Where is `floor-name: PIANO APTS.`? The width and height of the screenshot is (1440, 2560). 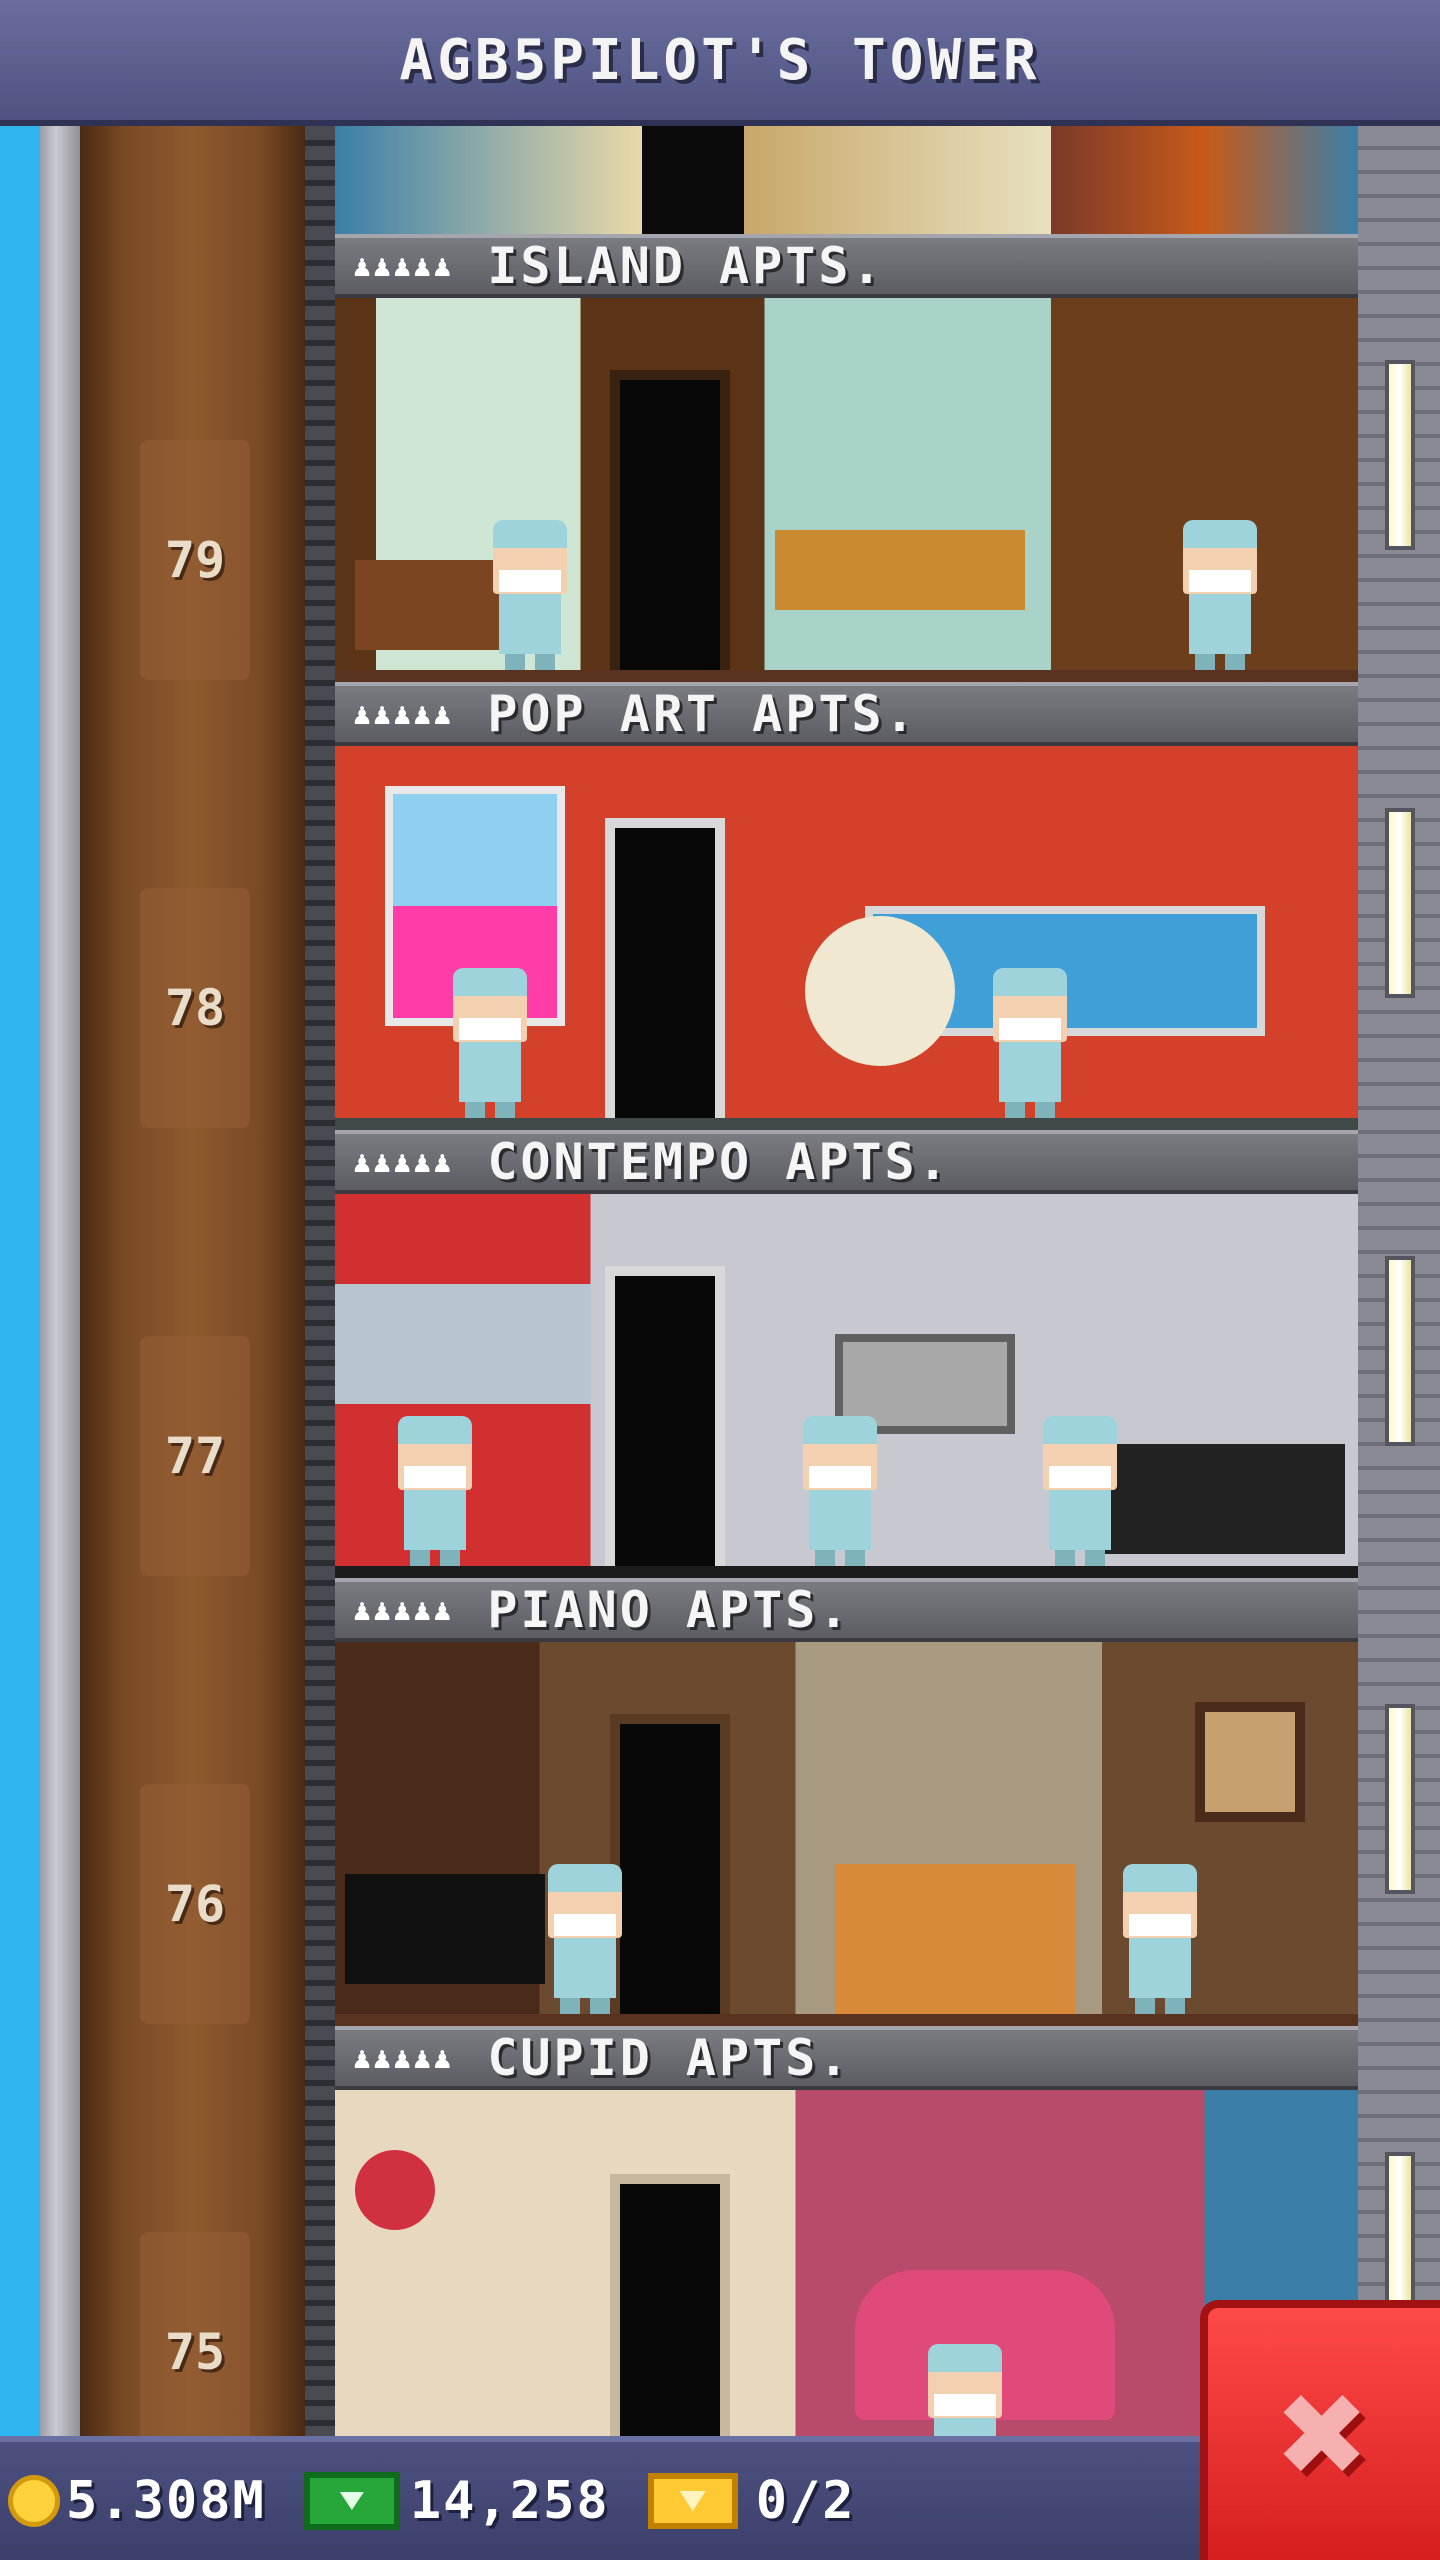 floor-name: PIANO APTS. is located at coordinates (669, 1610).